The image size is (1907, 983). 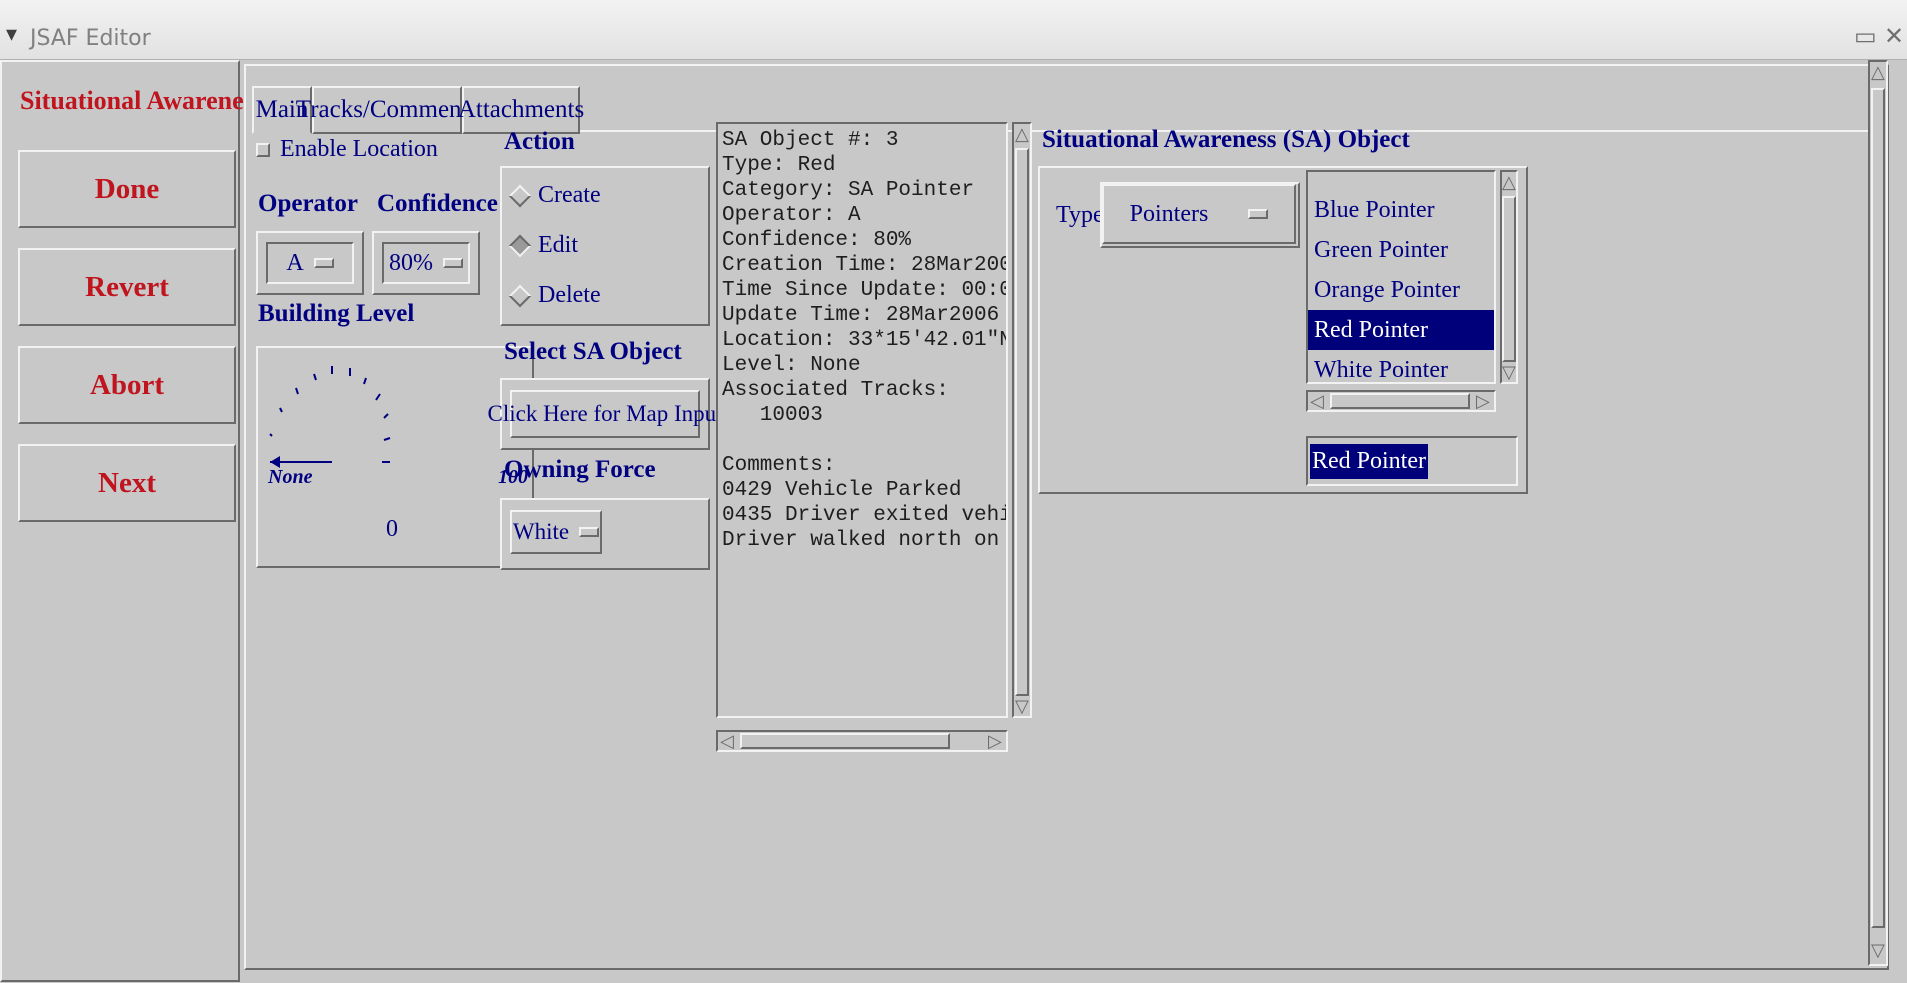 What do you see at coordinates (1226, 139) in the screenshot?
I see `sa-object-heading: Situational Awareness (SA) Object` at bounding box center [1226, 139].